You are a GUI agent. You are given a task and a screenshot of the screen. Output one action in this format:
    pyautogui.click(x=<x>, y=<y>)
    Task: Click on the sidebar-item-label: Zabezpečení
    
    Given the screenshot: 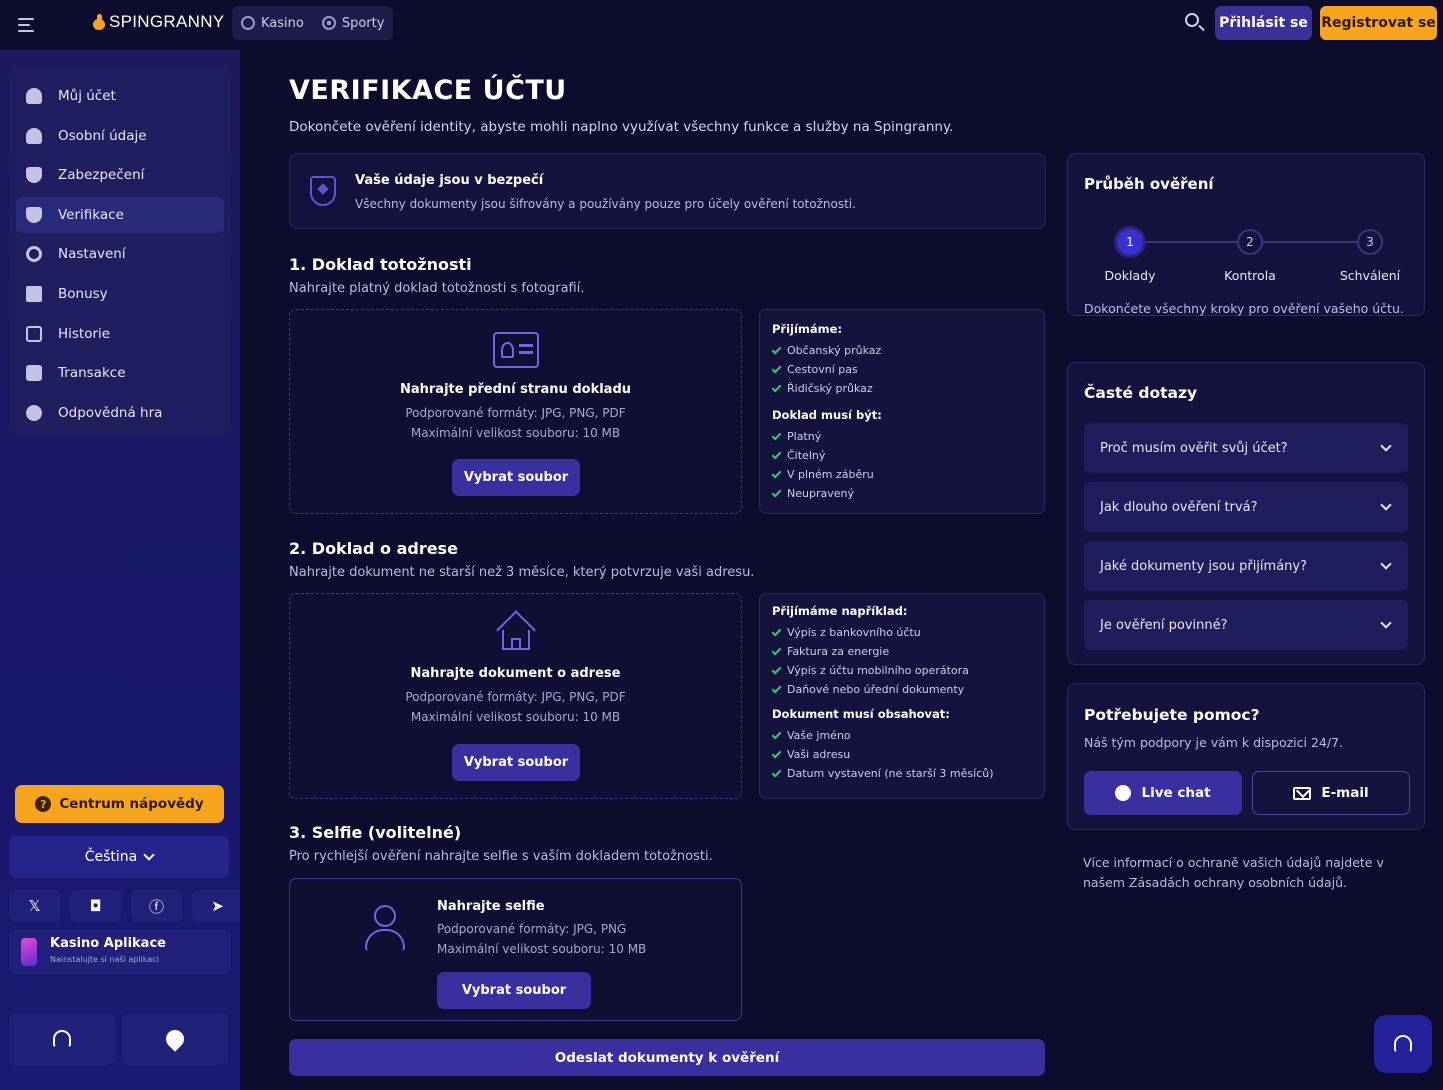 What is the action you would take?
    pyautogui.click(x=101, y=175)
    